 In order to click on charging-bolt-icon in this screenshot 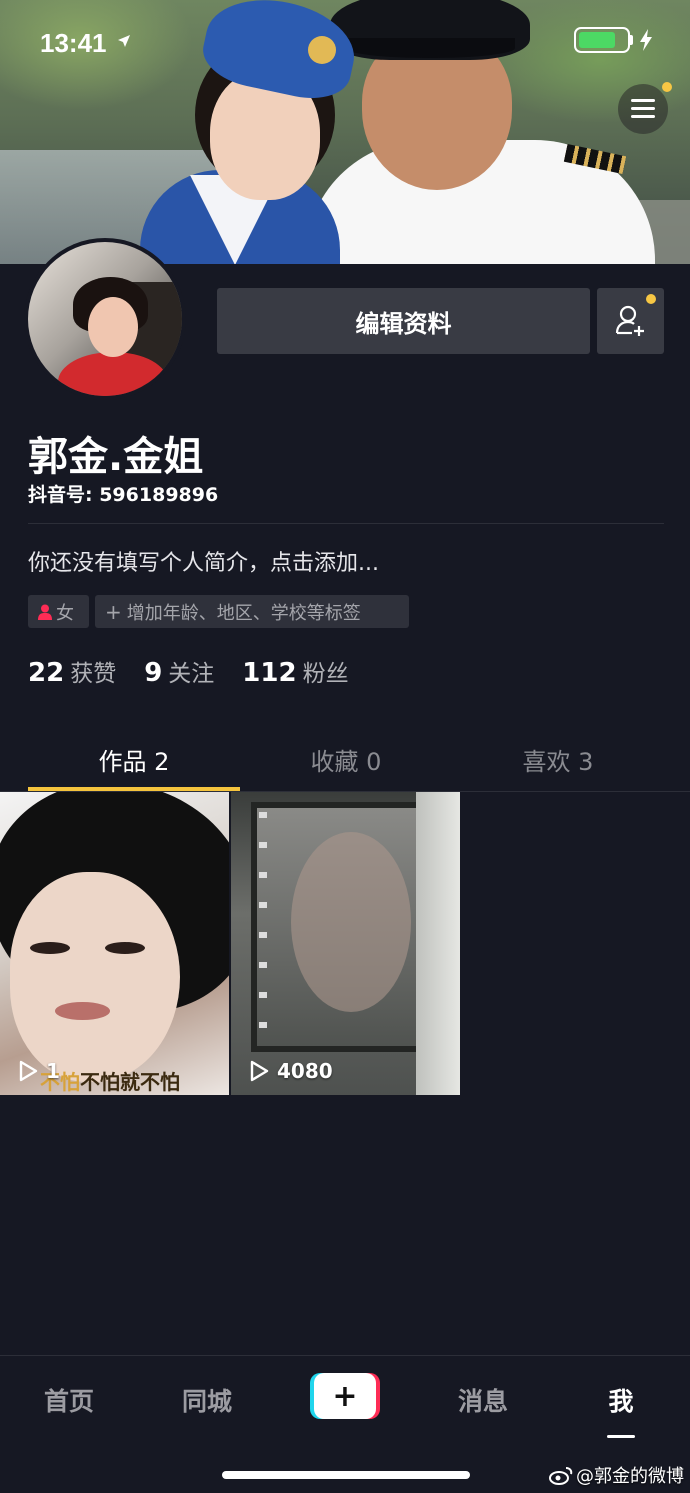, I will do `click(646, 40)`.